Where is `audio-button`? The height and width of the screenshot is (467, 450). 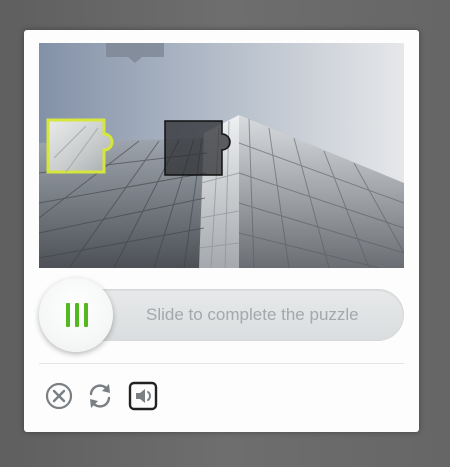
audio-button is located at coordinates (143, 396).